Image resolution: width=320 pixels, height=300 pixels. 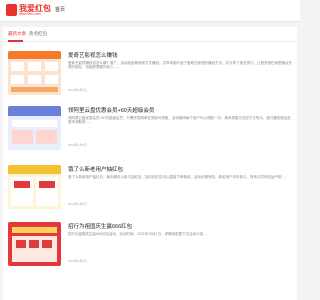 What do you see at coordinates (38, 34) in the screenshot?
I see `tab-hot-red-envelopes: 热点红包` at bounding box center [38, 34].